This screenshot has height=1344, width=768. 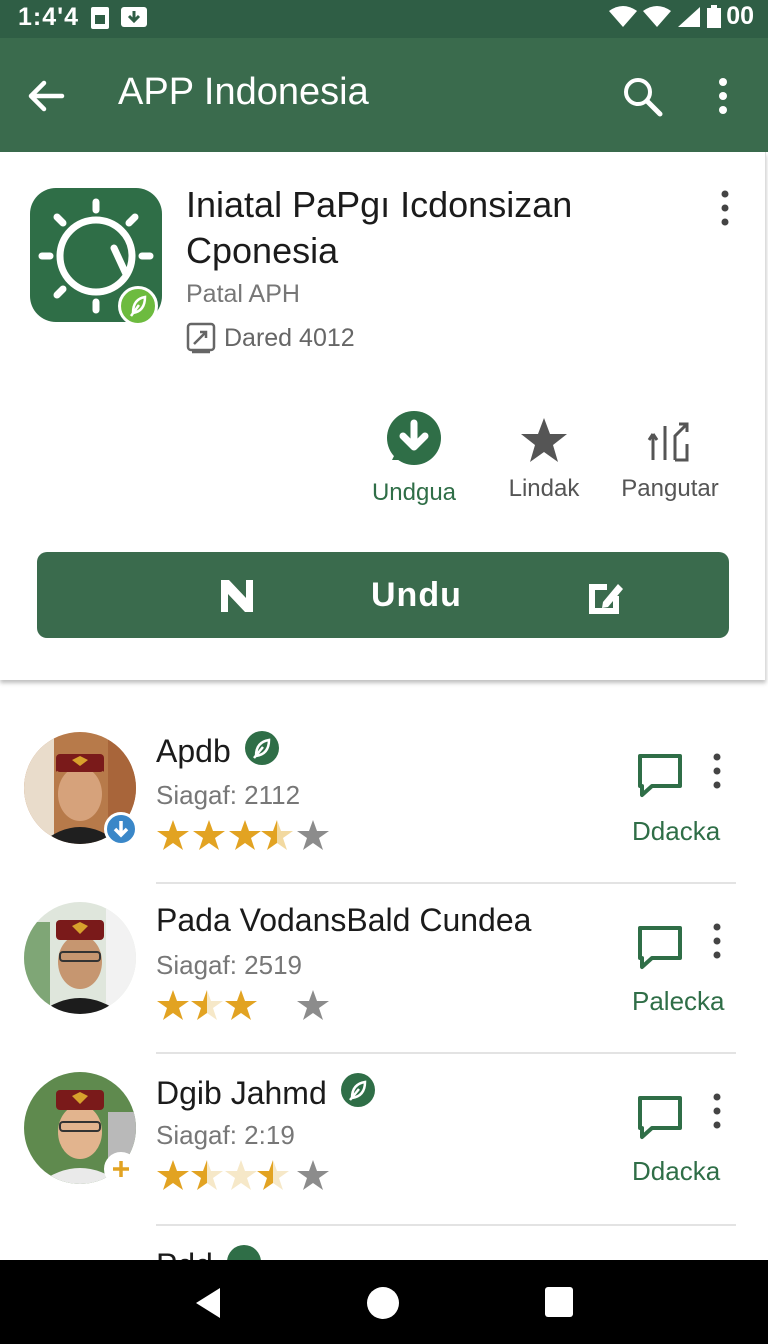 I want to click on action-row: Undgua Lindak Pangutar, so click(x=383, y=460).